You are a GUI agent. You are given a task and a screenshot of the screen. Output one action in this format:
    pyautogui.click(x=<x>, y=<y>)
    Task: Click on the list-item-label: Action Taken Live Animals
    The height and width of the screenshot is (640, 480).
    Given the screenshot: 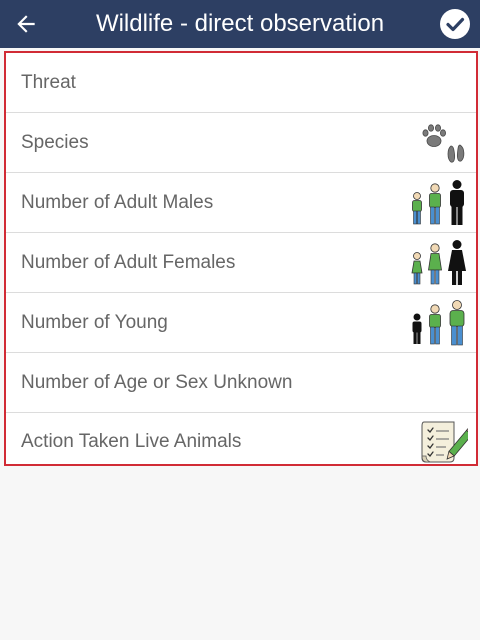 What is the action you would take?
    pyautogui.click(x=131, y=441)
    